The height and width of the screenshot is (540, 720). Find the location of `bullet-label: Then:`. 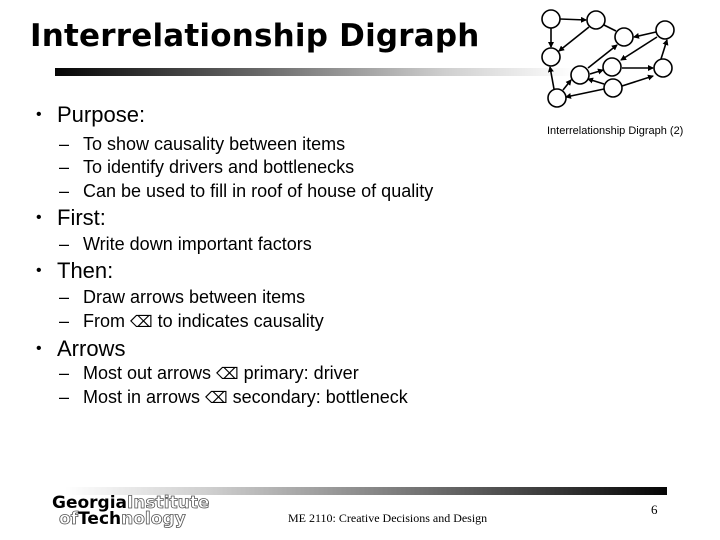

bullet-label: Then: is located at coordinates (85, 270).